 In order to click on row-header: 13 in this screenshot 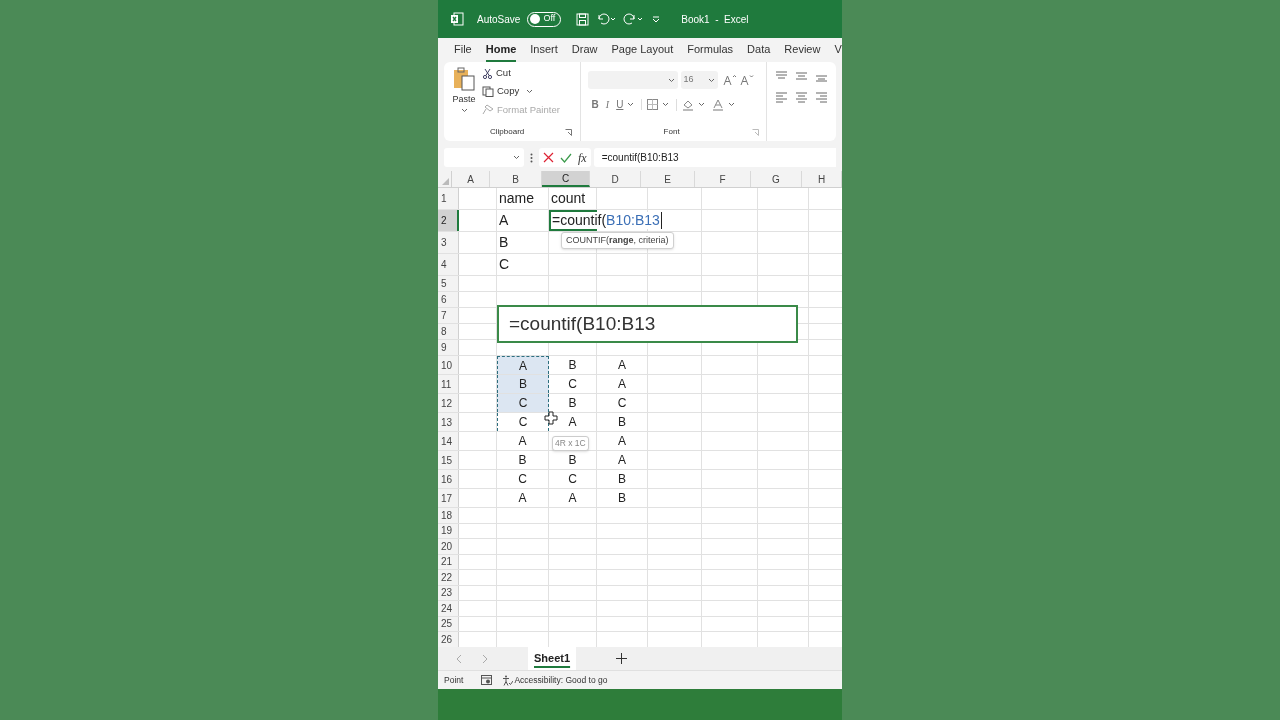, I will do `click(448, 422)`.